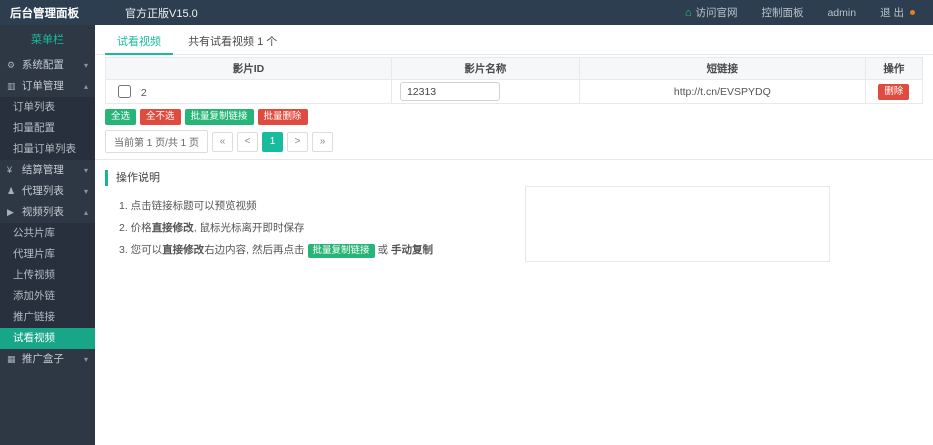  Describe the element at coordinates (10, 212) in the screenshot. I see `video-icon: ▶` at that location.